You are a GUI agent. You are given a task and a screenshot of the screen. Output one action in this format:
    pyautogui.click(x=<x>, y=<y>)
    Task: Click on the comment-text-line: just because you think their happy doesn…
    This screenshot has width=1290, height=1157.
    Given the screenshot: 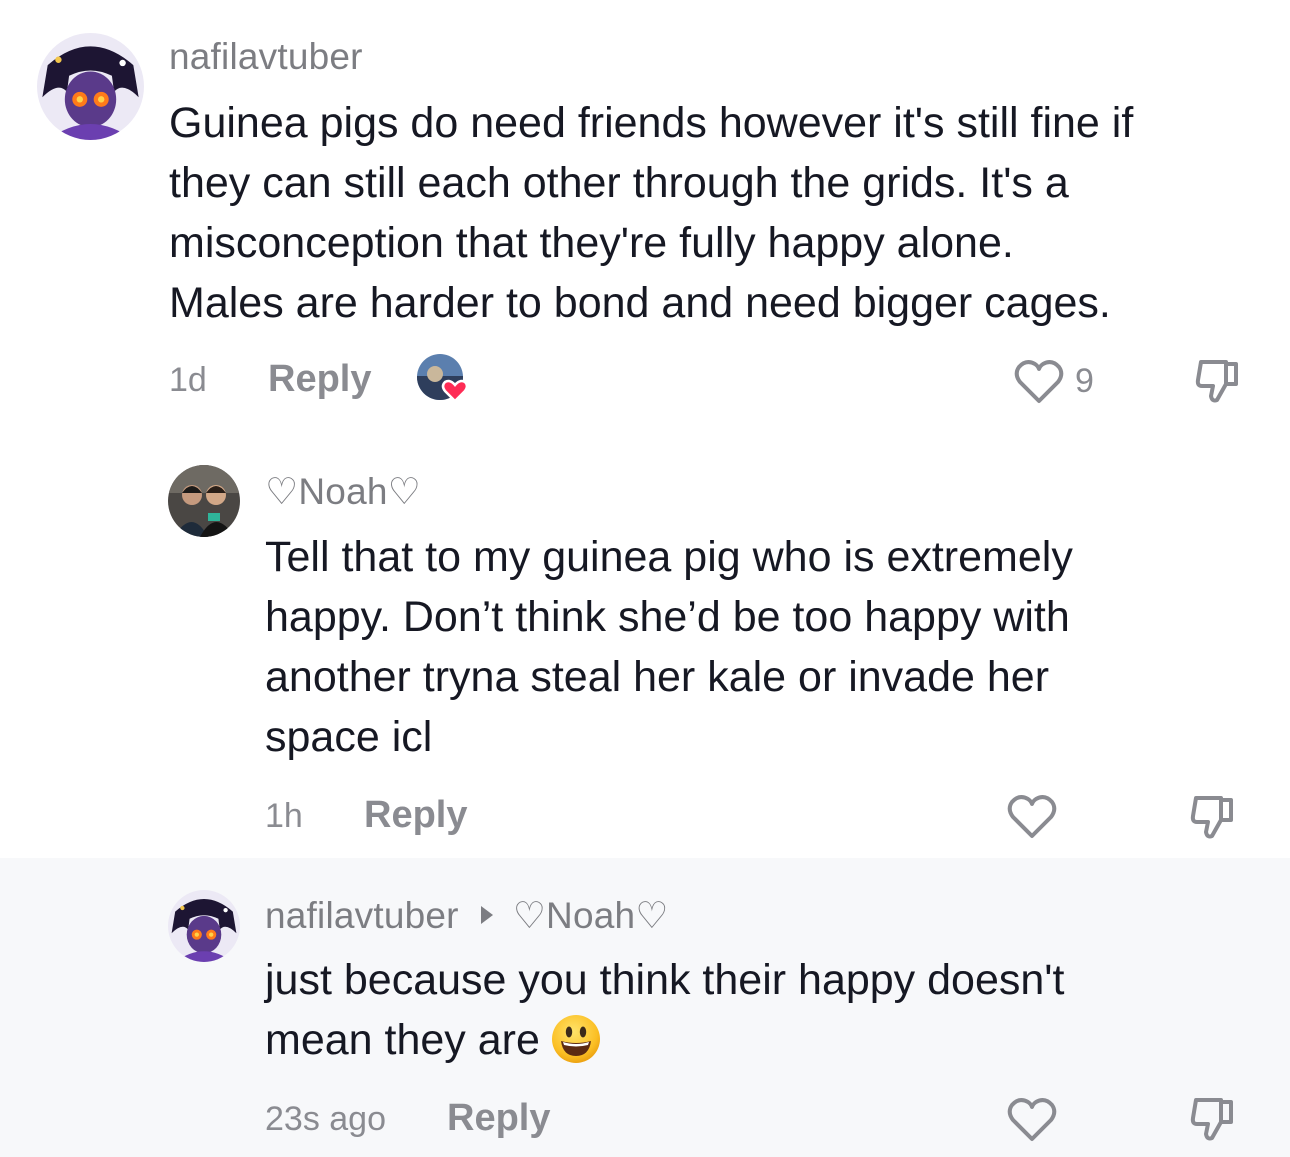 What is the action you would take?
    pyautogui.click(x=665, y=980)
    